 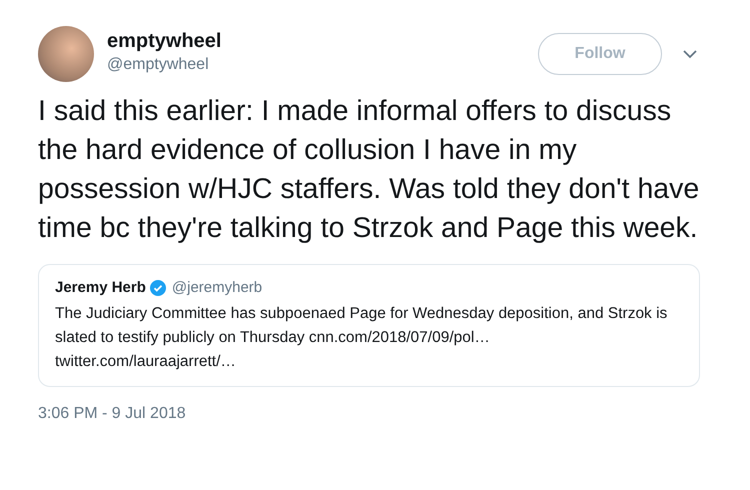 What do you see at coordinates (690, 54) in the screenshot?
I see `chevron-down-icon` at bounding box center [690, 54].